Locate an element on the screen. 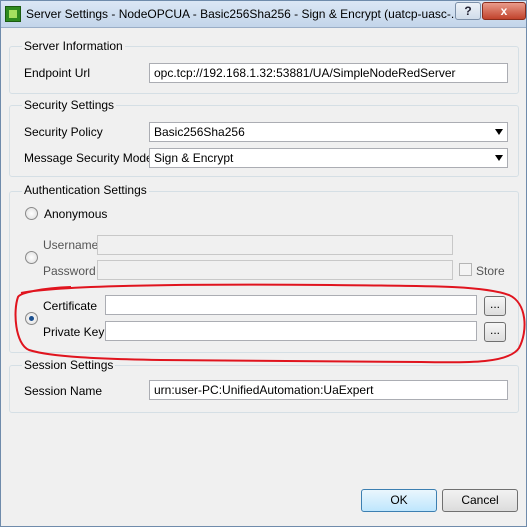 The width and height of the screenshot is (527, 527). endpoint-url-label: Endpoint Url is located at coordinates (57, 73).